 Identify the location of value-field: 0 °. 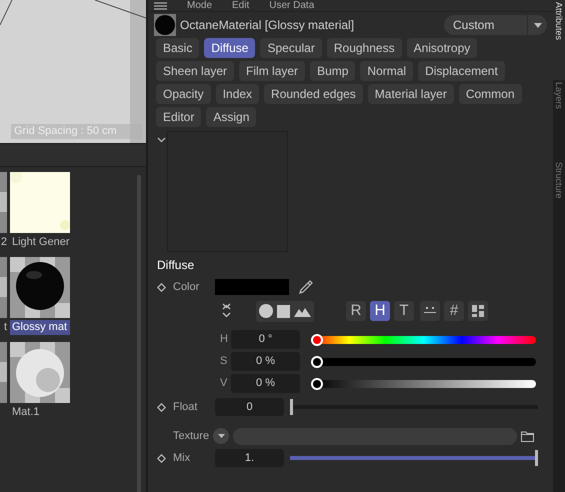
(265, 339).